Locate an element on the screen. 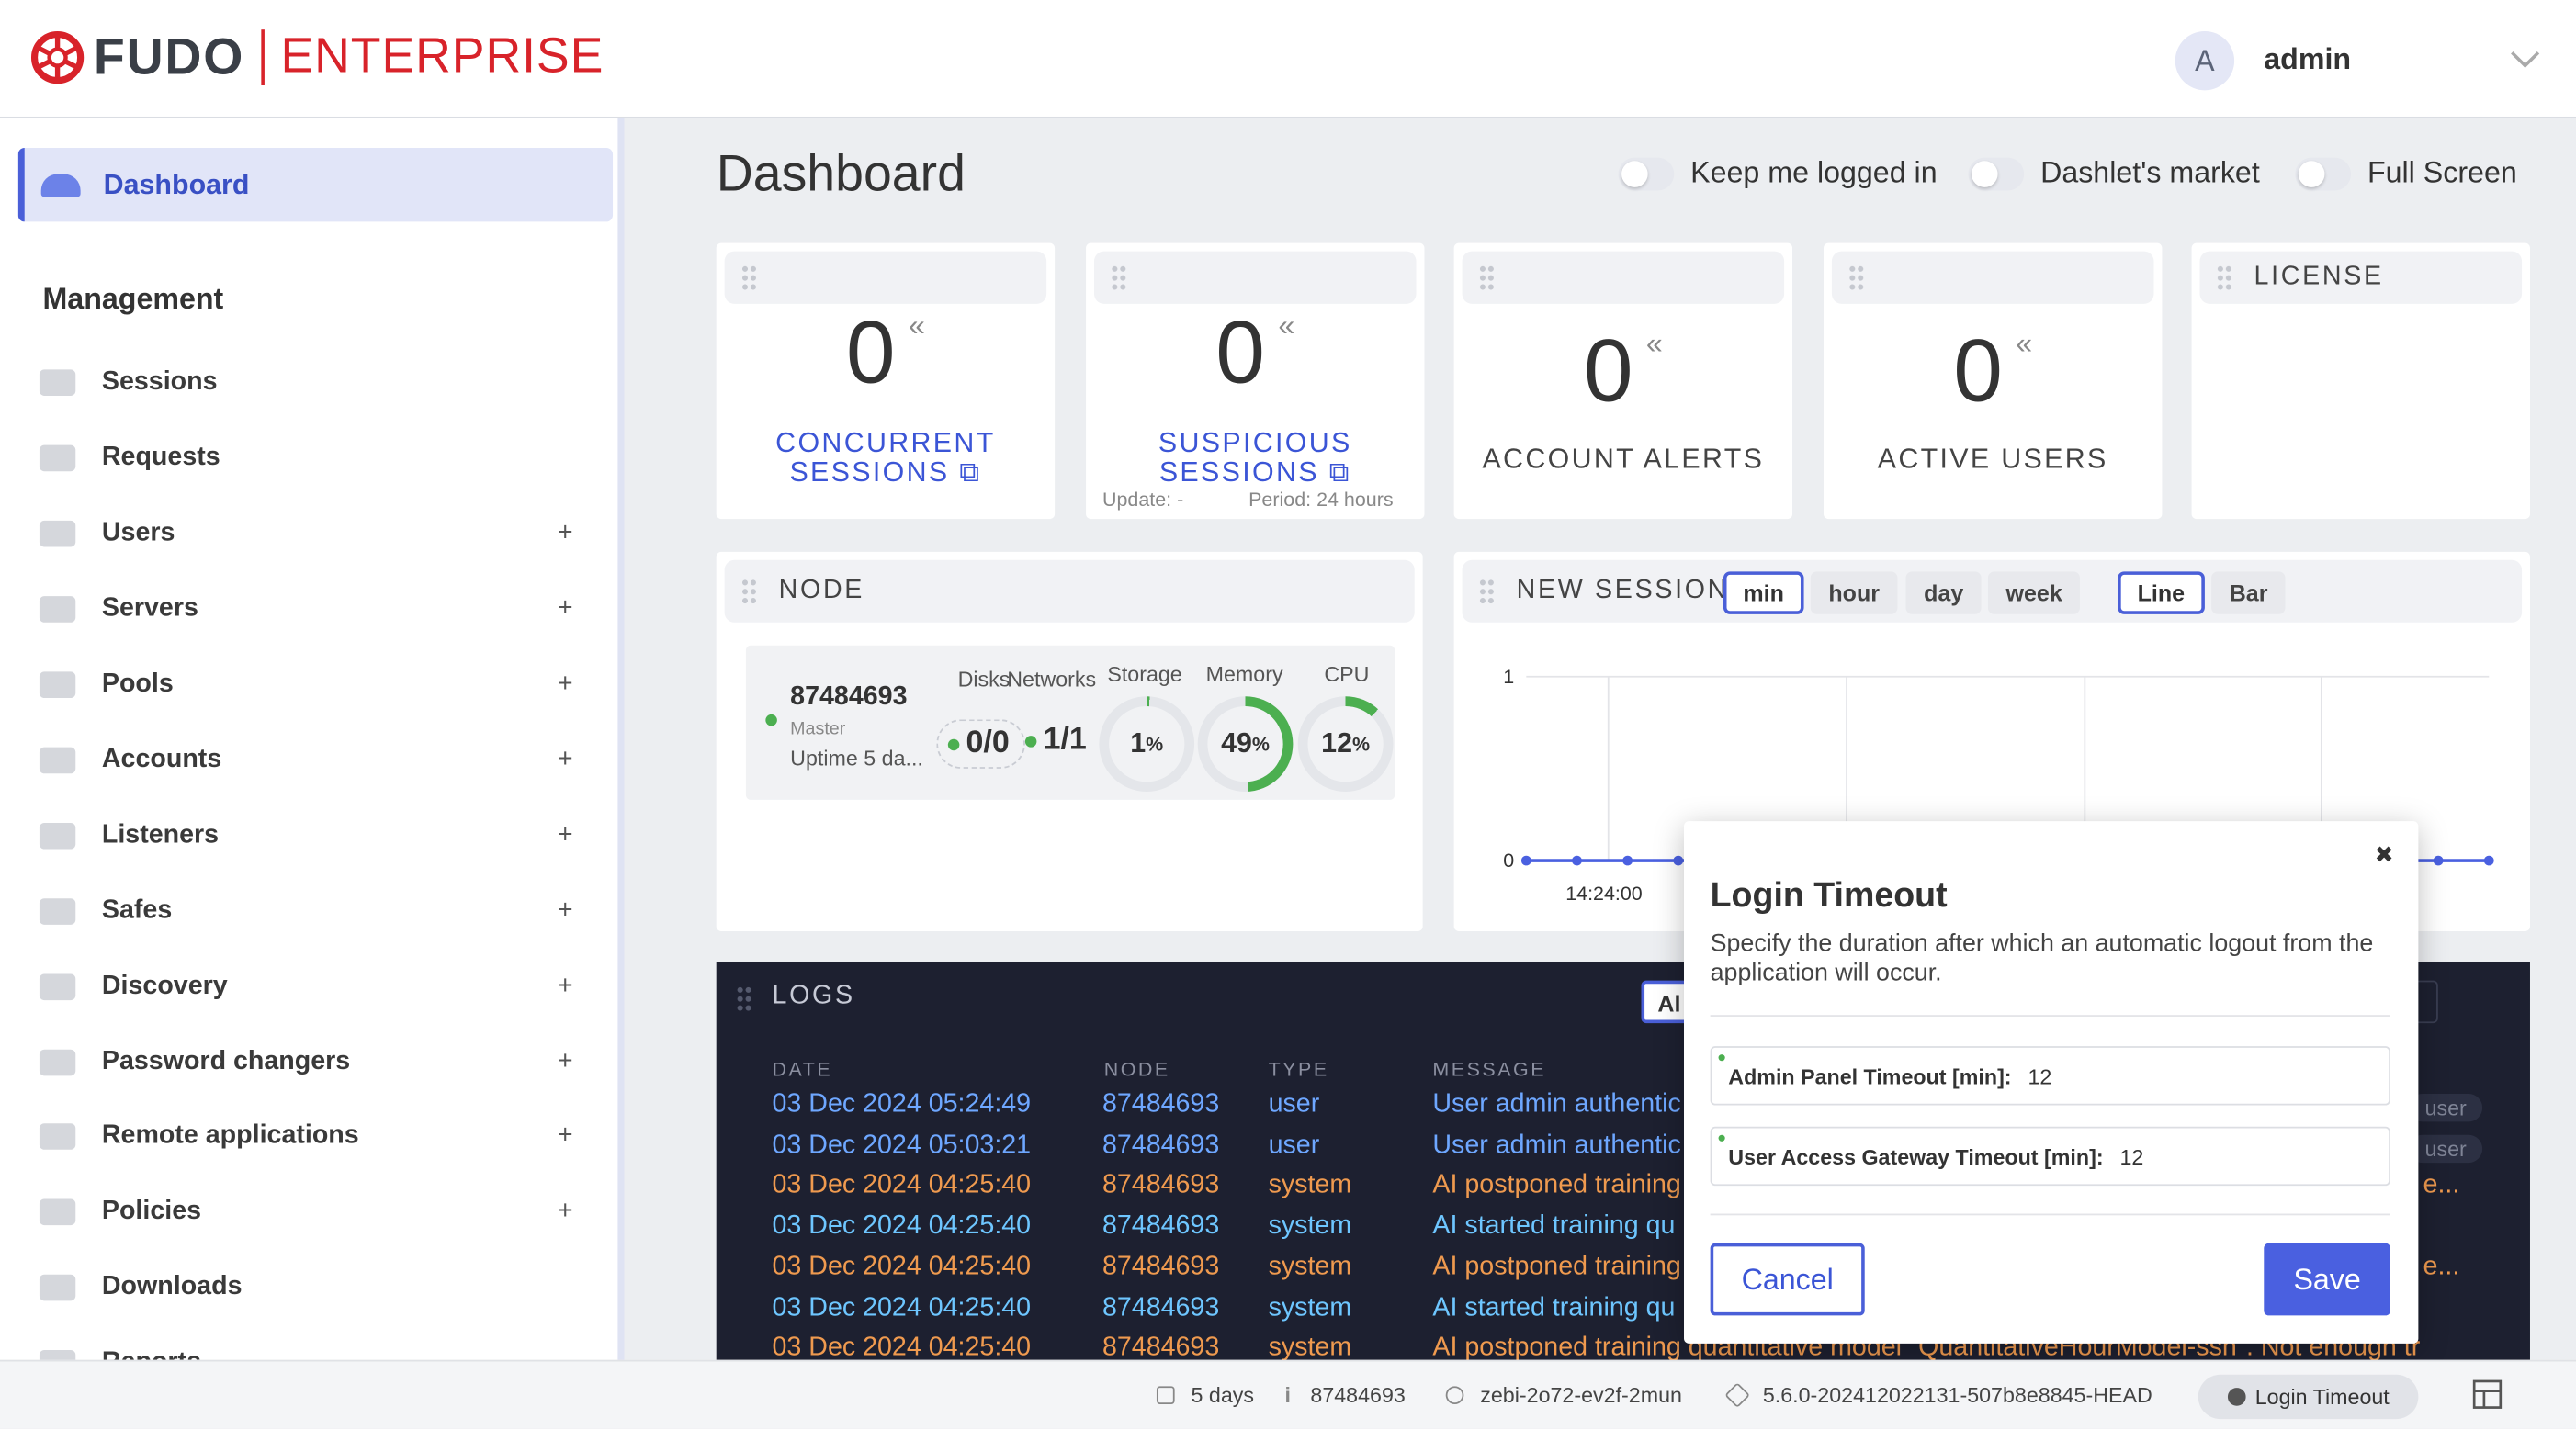 The width and height of the screenshot is (2576, 1429). sidebar-item-downloads: Downloads is located at coordinates (310, 1288).